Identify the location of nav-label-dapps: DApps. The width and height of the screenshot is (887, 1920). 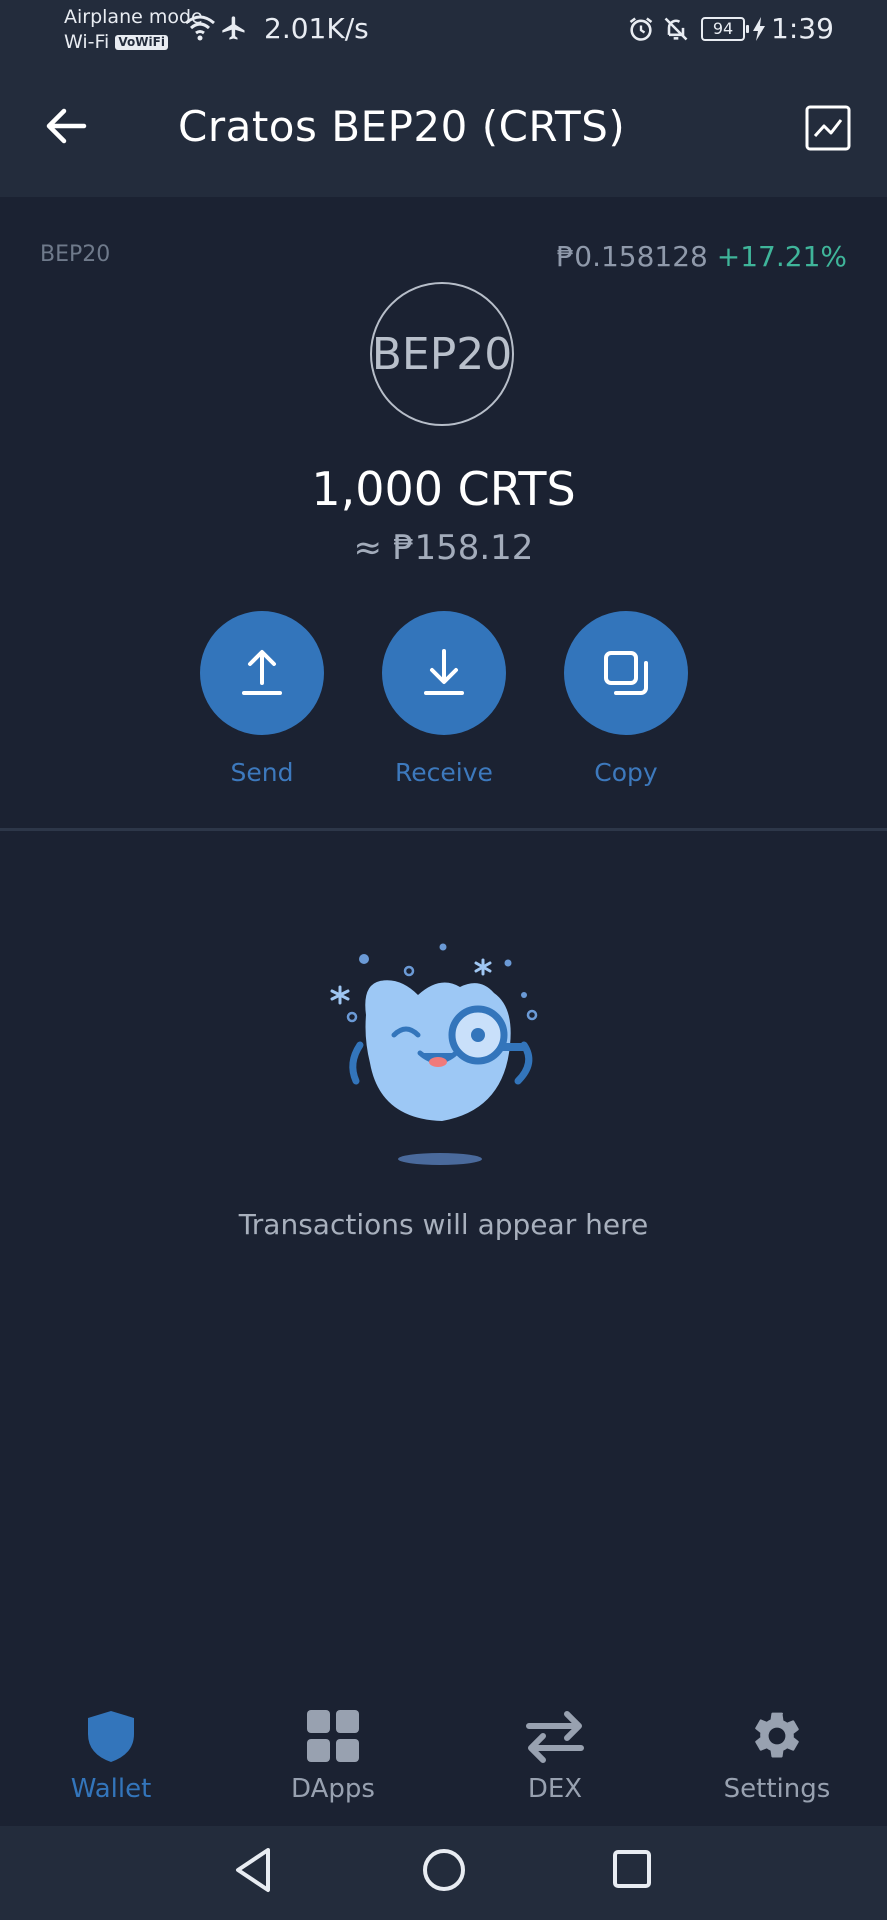
(333, 1789).